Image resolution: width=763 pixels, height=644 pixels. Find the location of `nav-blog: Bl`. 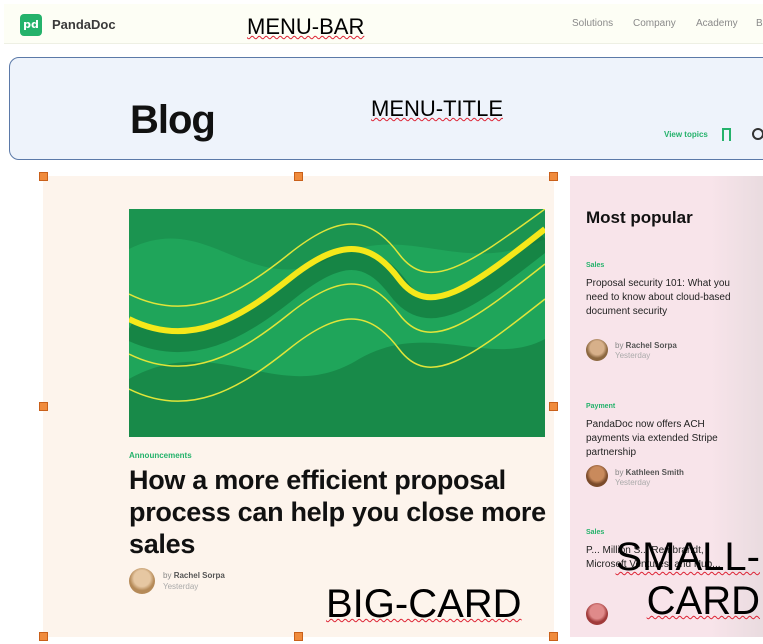

nav-blog: Bl is located at coordinates (759, 23).